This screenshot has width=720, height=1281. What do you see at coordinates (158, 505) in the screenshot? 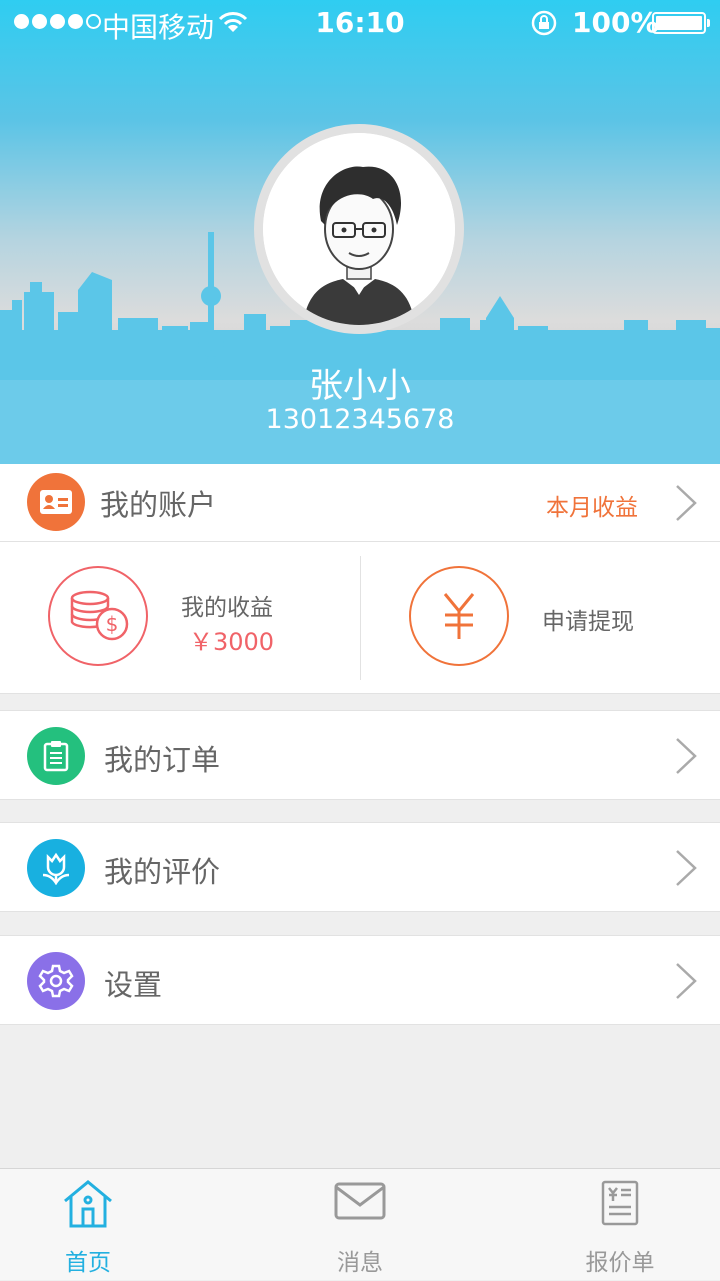
I see `my-account-label: 我的账户` at bounding box center [158, 505].